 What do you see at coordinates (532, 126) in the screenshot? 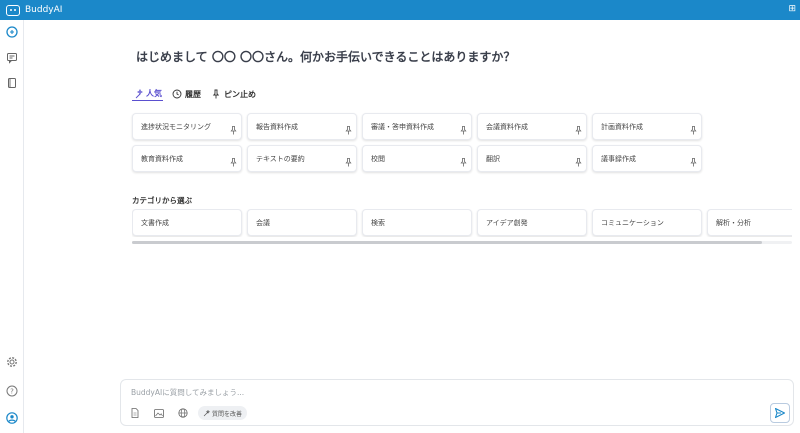
I see `prompt-card: 会議資料作成` at bounding box center [532, 126].